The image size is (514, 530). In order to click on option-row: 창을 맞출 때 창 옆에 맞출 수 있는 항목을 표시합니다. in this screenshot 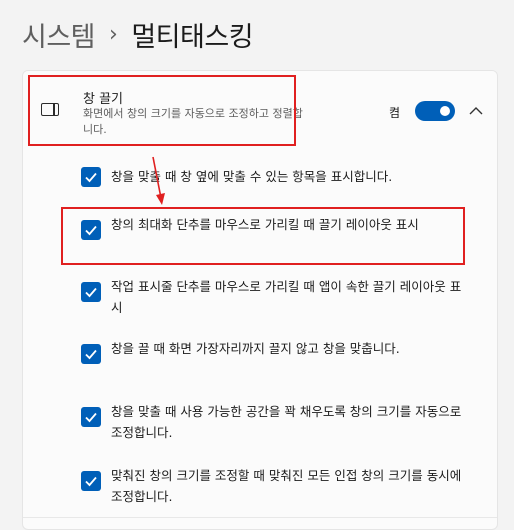, I will do `click(260, 177)`.